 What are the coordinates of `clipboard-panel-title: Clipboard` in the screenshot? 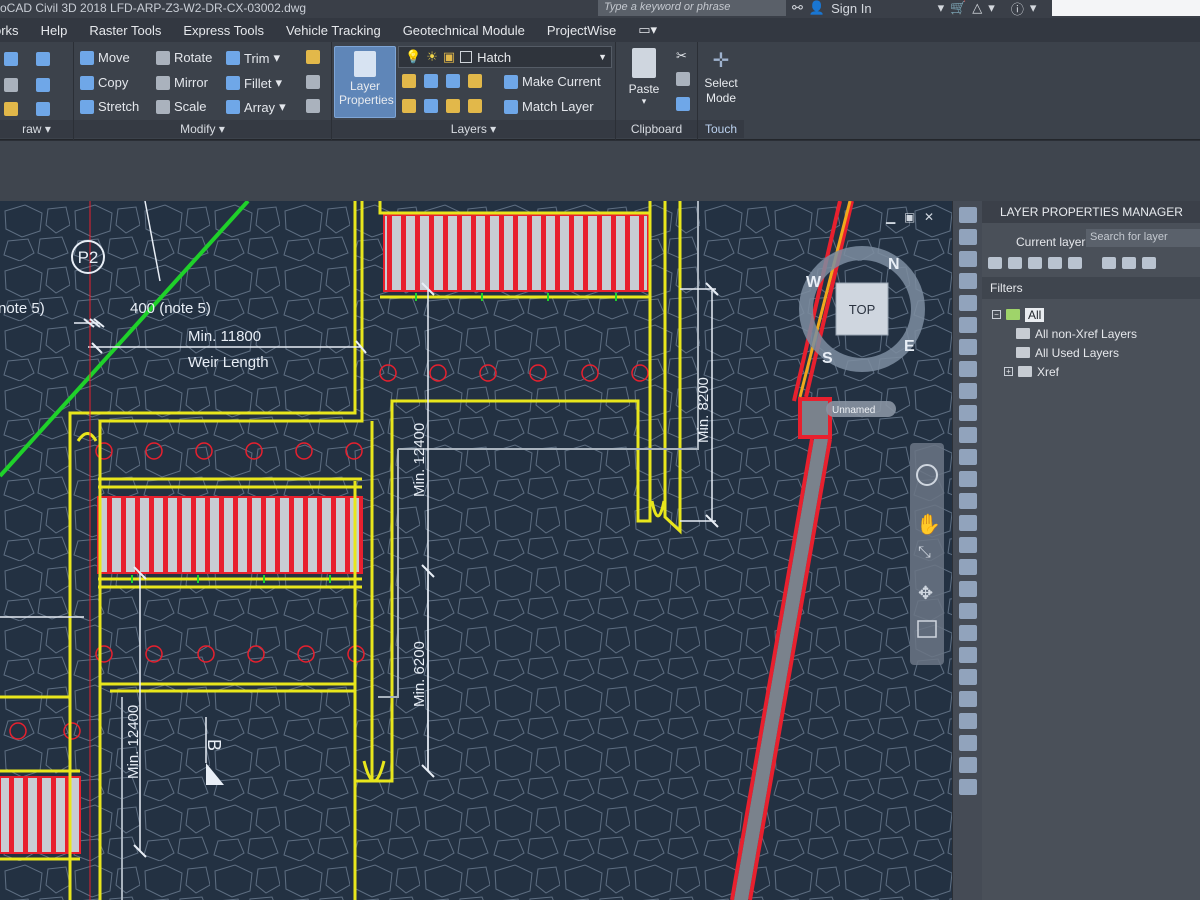 It's located at (656, 129).